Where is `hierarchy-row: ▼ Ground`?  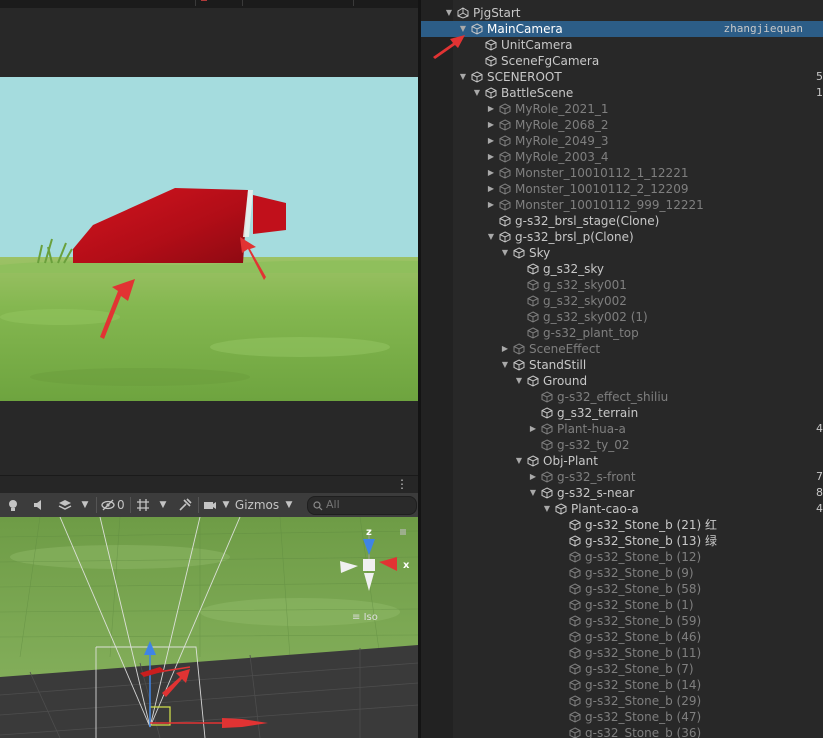 hierarchy-row: ▼ Ground is located at coordinates (622, 381).